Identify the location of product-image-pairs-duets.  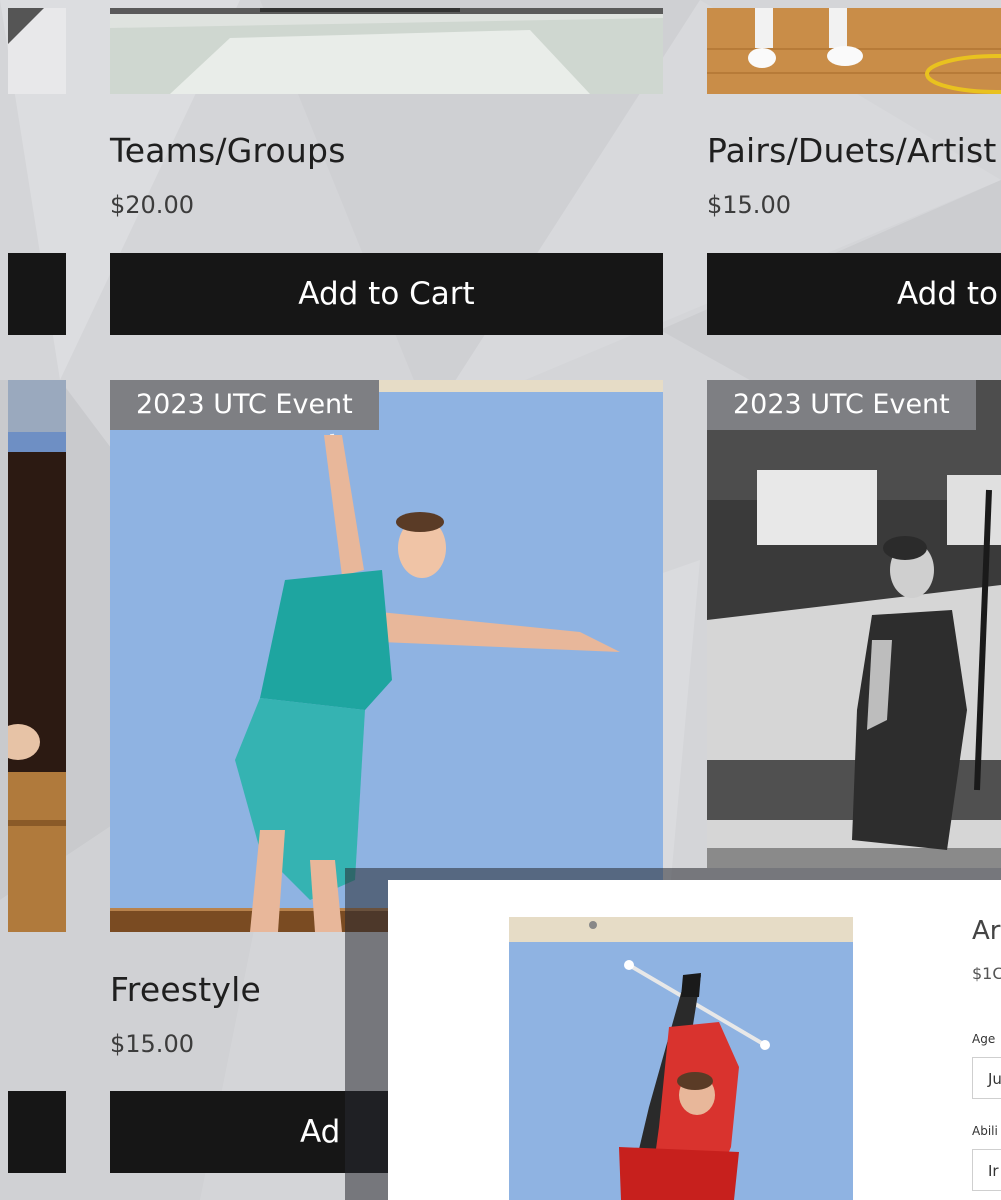
(854, 51).